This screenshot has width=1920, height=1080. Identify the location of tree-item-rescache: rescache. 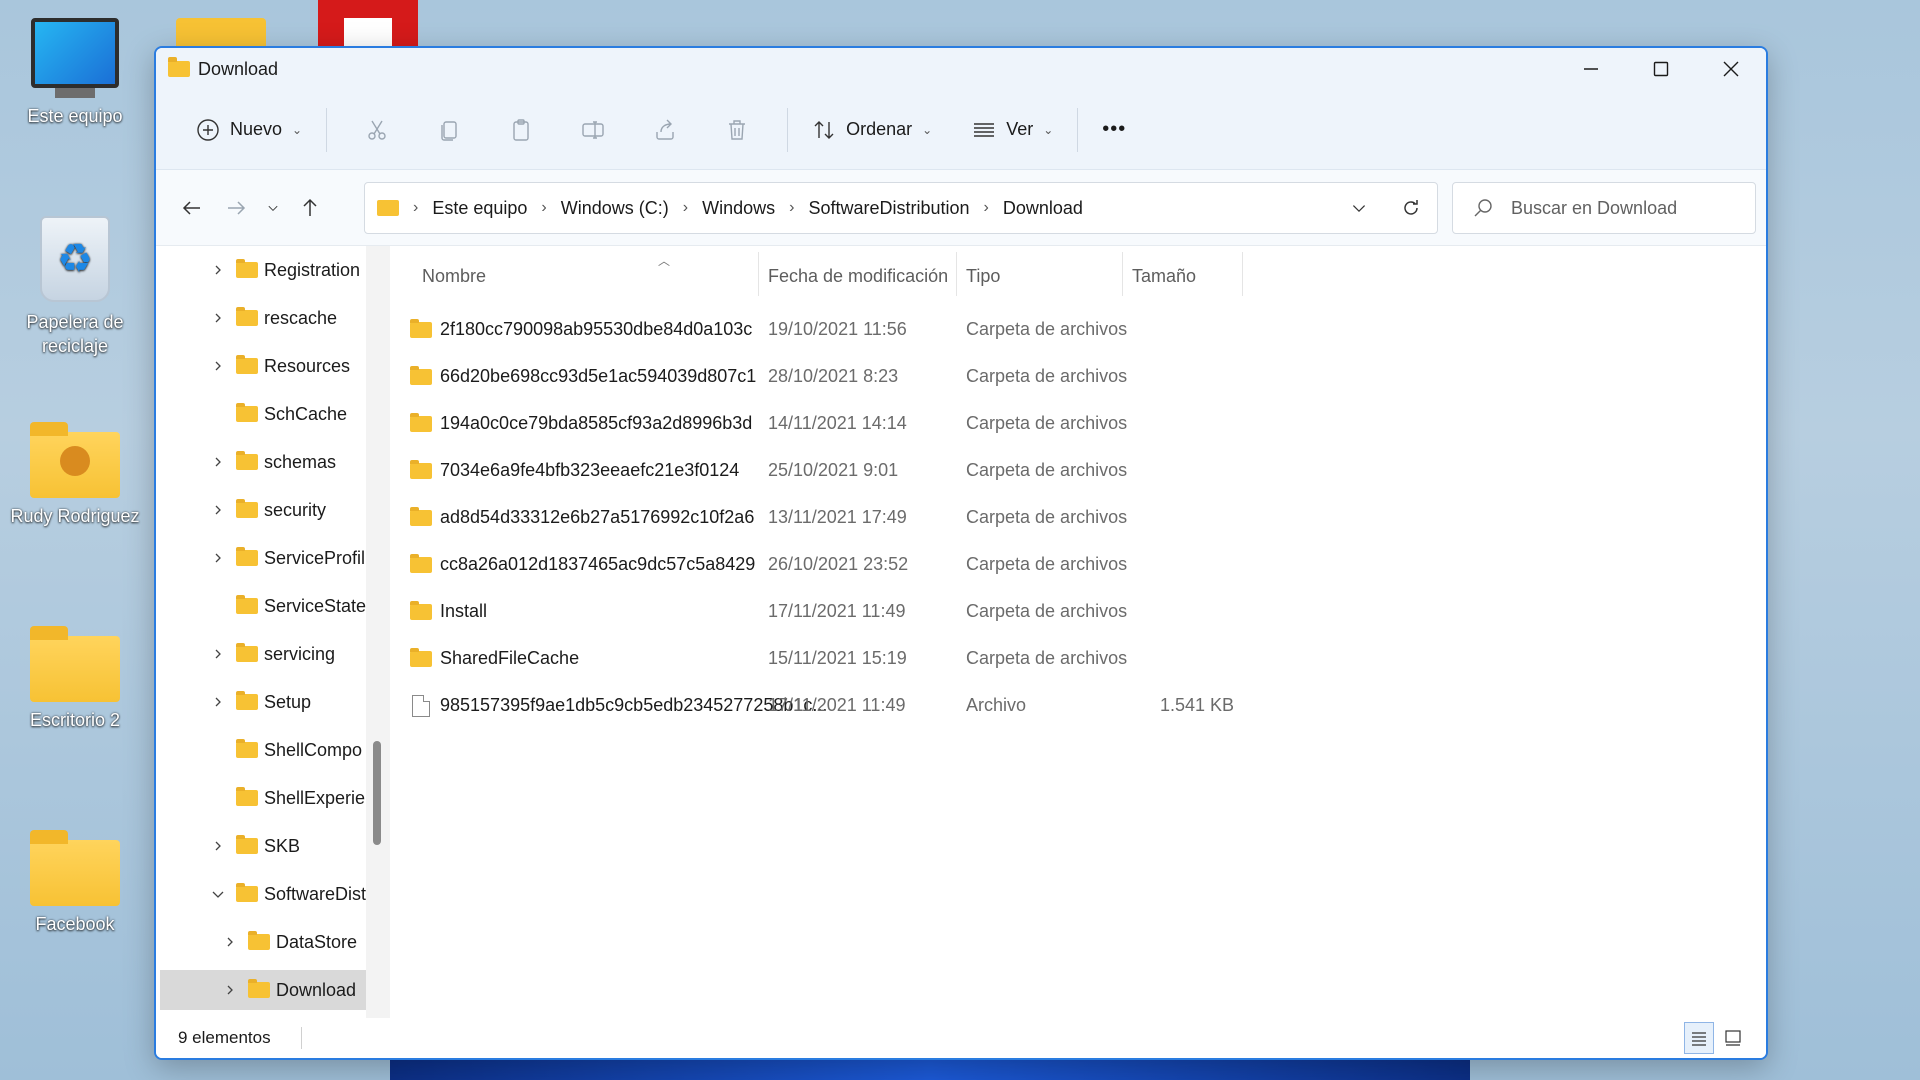
(267, 318).